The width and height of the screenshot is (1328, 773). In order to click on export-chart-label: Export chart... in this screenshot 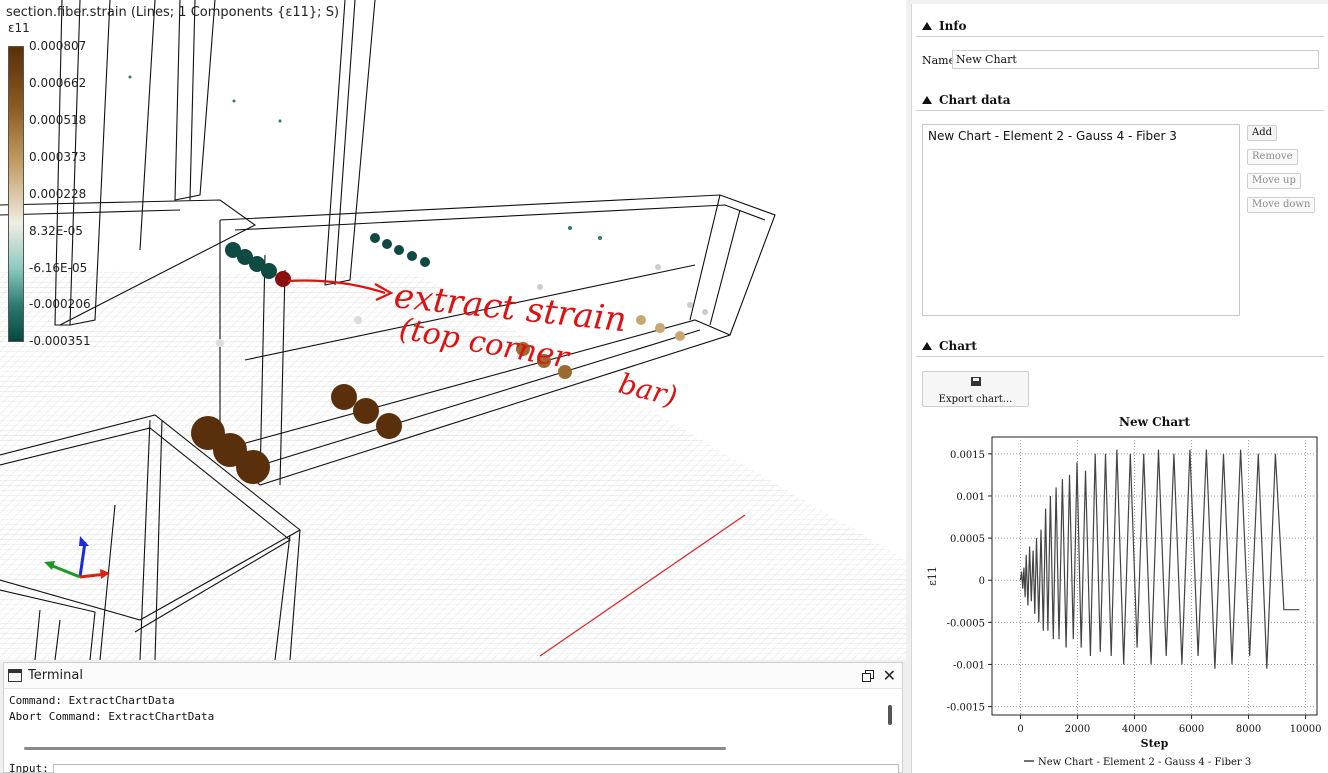, I will do `click(975, 399)`.